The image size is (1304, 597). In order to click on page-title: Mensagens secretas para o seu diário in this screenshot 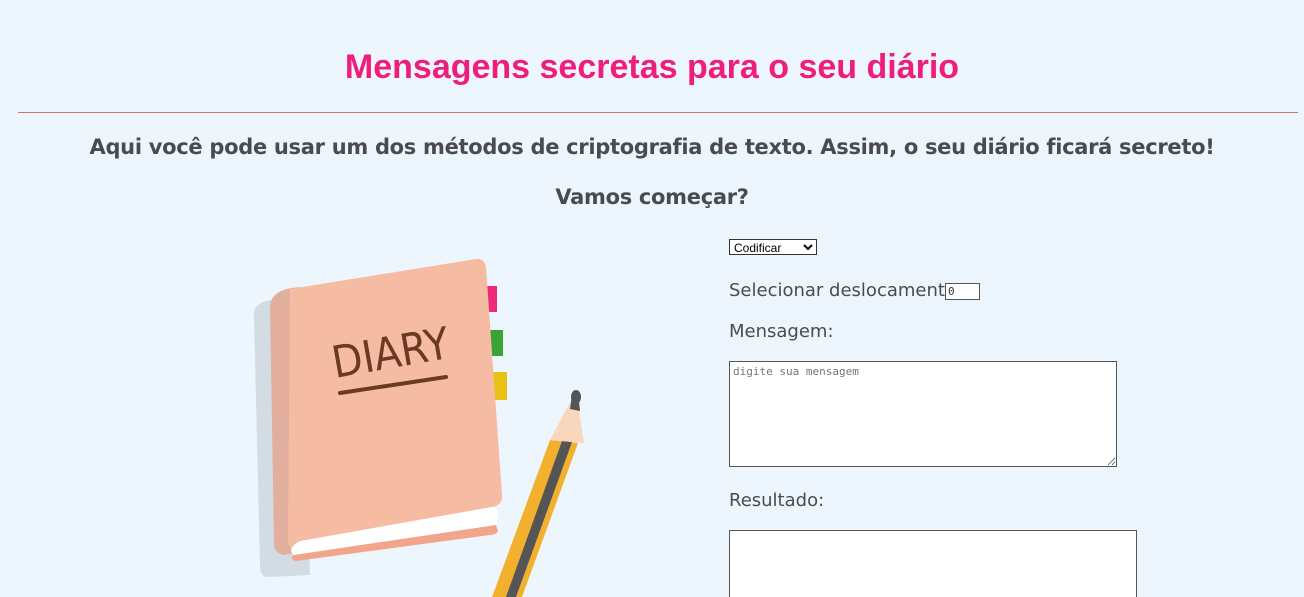, I will do `click(652, 67)`.